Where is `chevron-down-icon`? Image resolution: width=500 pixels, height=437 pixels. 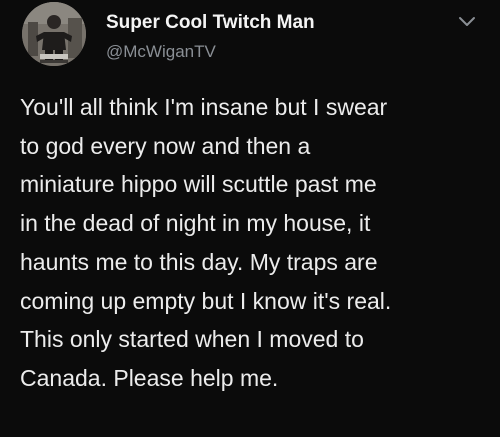 chevron-down-icon is located at coordinates (467, 21).